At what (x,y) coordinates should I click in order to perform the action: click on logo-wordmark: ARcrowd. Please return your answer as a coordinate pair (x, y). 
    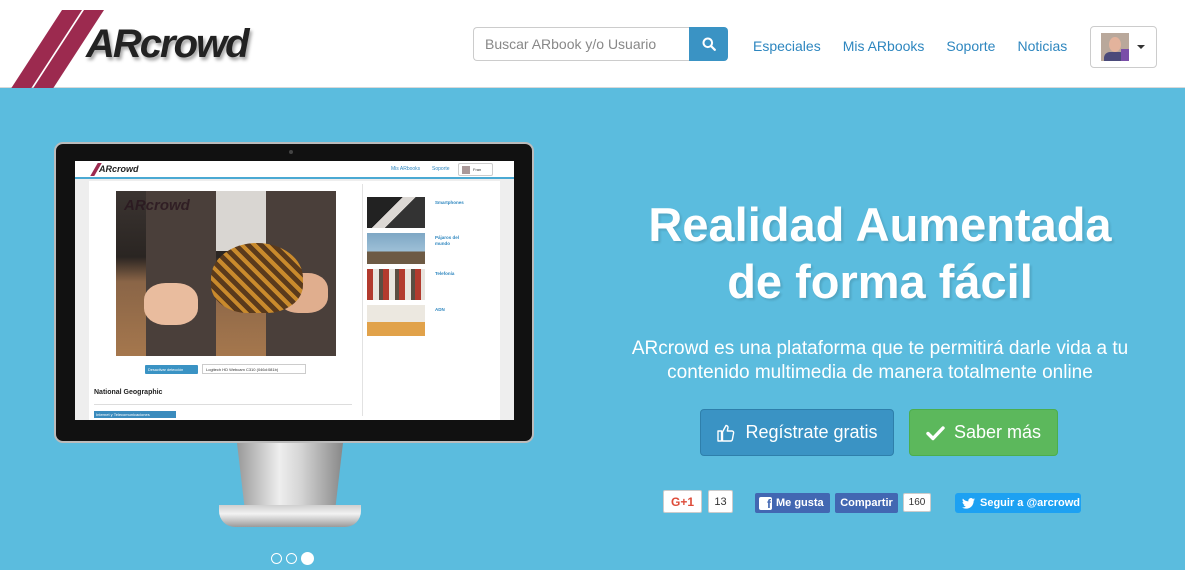
    Looking at the image, I should click on (168, 44).